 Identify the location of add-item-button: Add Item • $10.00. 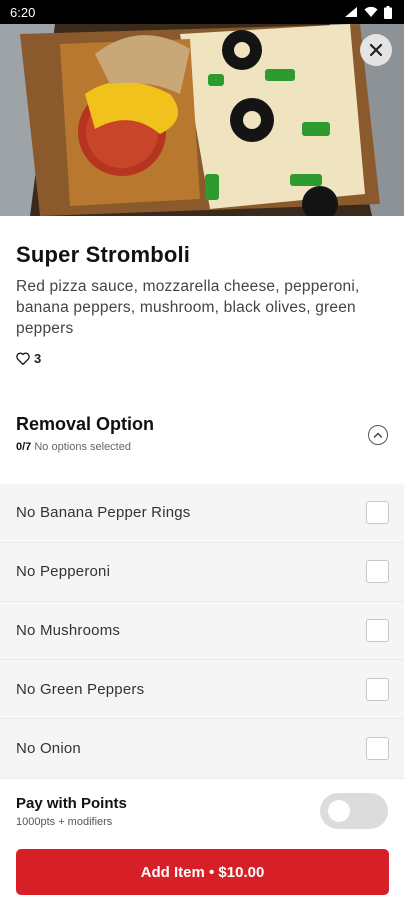
(202, 872).